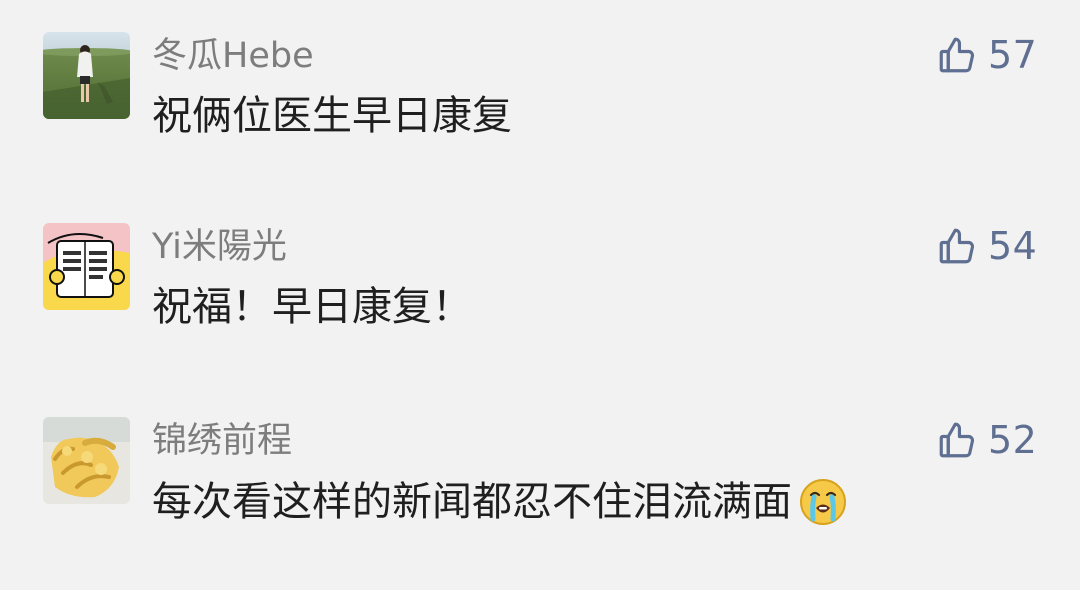 Image resolution: width=1080 pixels, height=590 pixels. Describe the element at coordinates (986, 440) in the screenshot. I see `like-button: 52` at that location.